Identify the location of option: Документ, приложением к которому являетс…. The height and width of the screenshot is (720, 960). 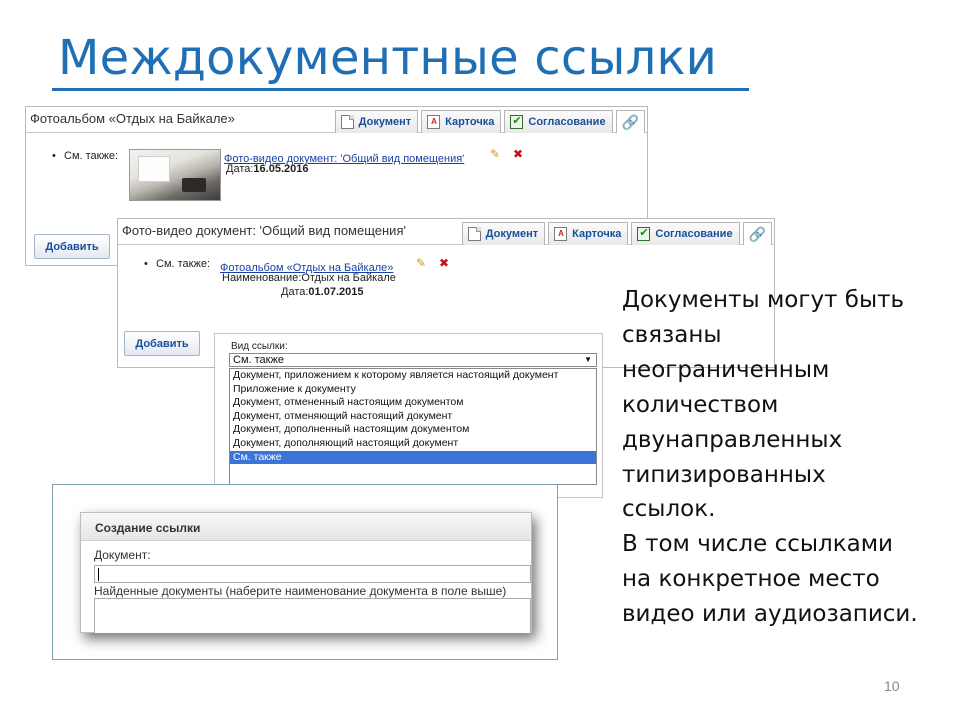
(413, 376).